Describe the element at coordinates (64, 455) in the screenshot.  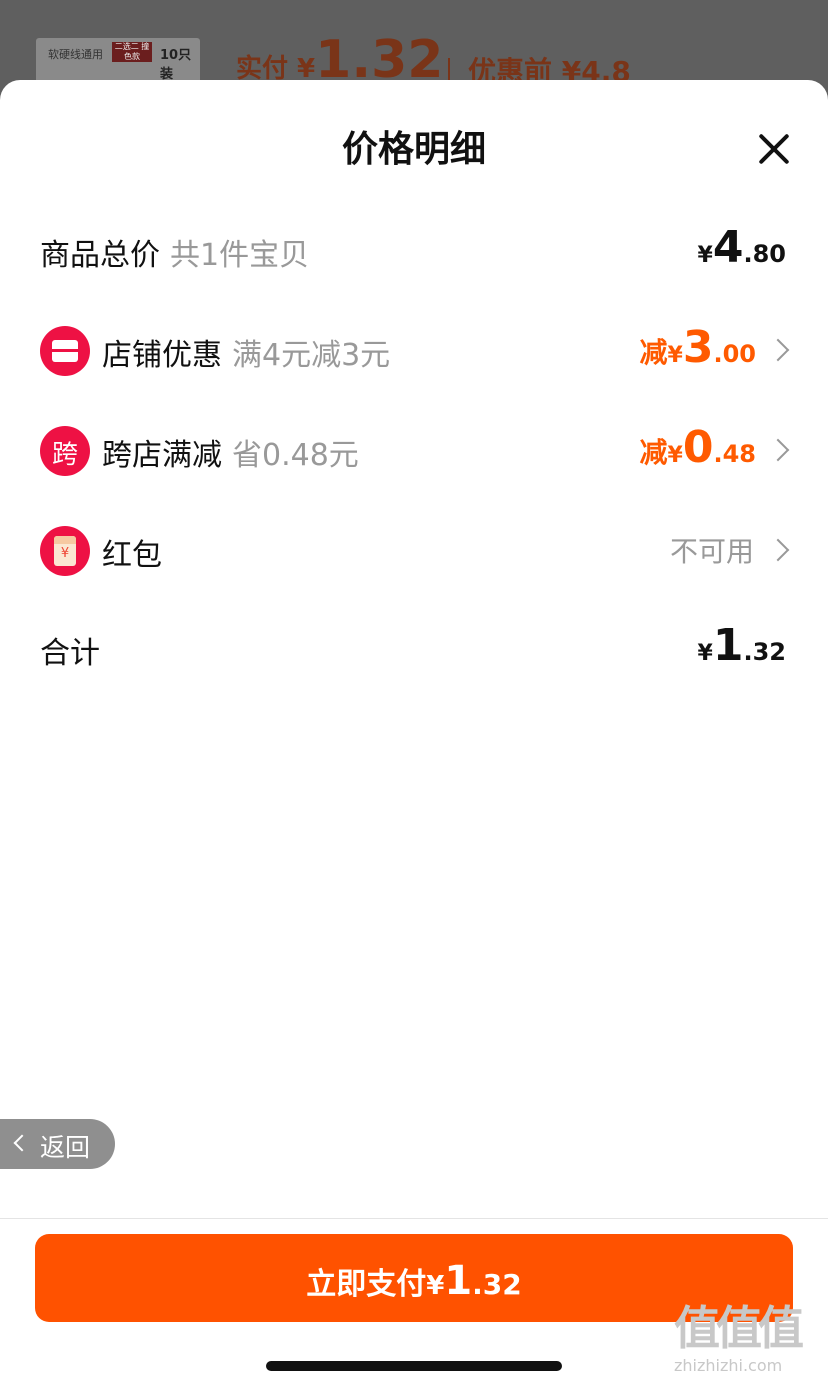
I see `cross-store-icon-text: 跨` at that location.